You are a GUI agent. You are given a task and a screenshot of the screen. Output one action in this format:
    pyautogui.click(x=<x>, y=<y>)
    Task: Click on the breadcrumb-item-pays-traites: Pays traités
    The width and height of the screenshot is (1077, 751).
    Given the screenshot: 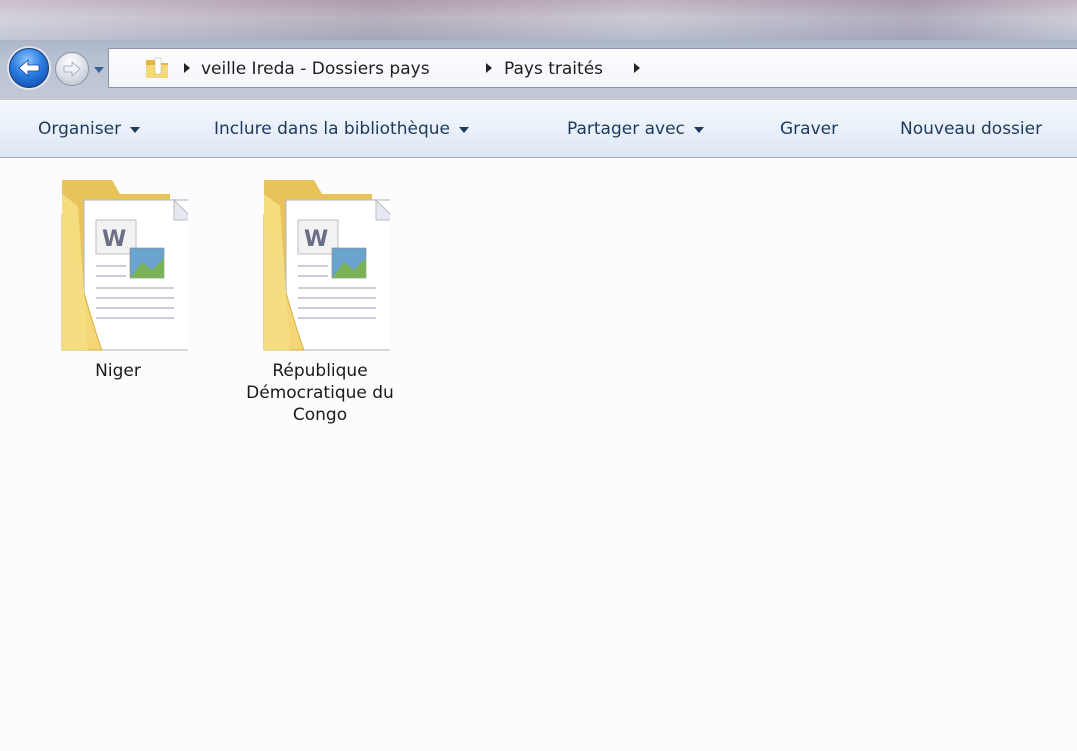 What is the action you would take?
    pyautogui.click(x=553, y=69)
    